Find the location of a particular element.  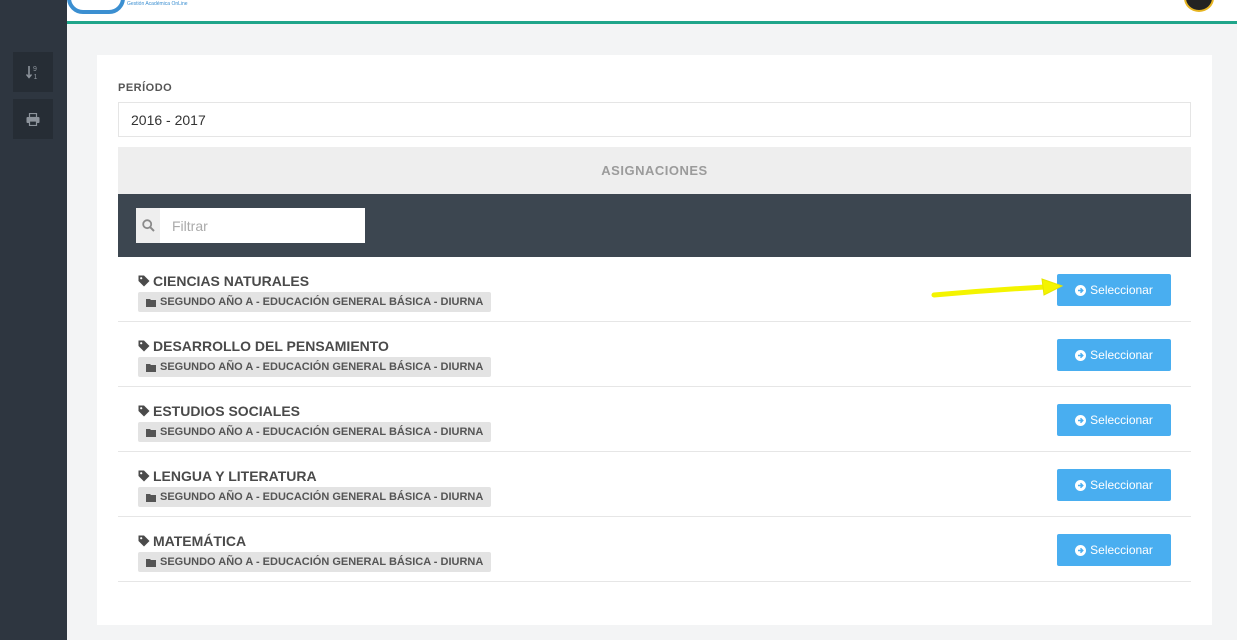

subject-name: MATEMÁTICA is located at coordinates (200, 541).